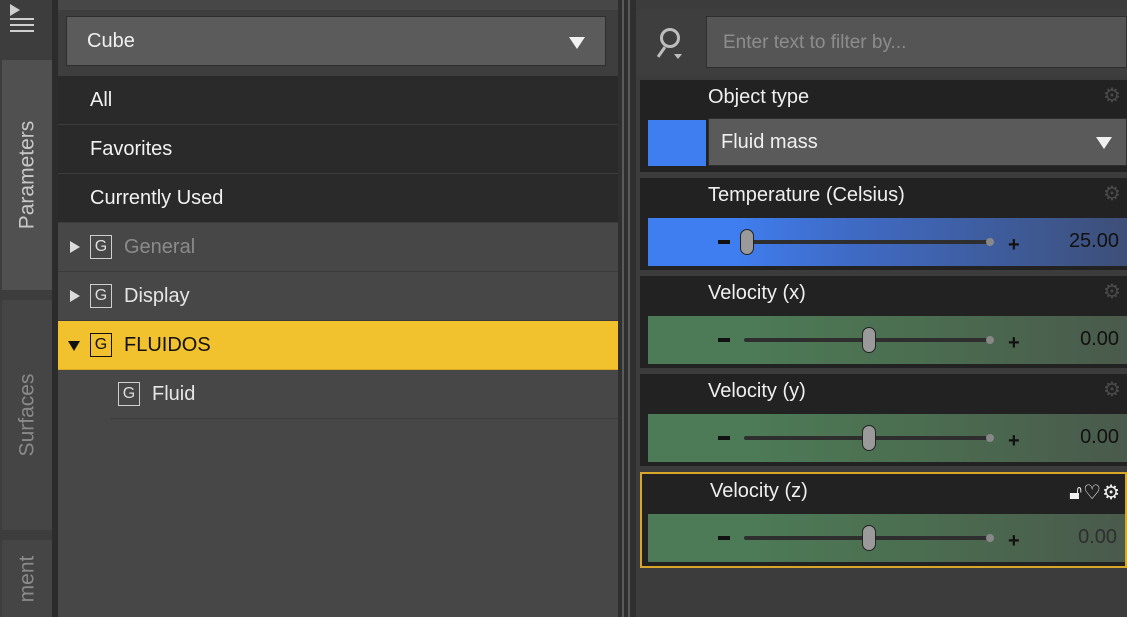  What do you see at coordinates (1099, 339) in the screenshot?
I see `velocity-x-value: 0.00` at bounding box center [1099, 339].